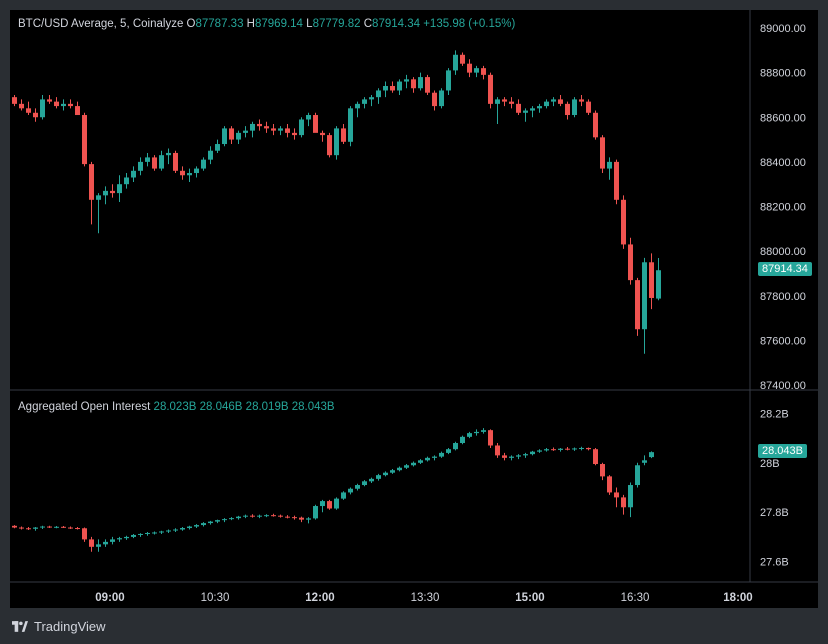  I want to click on tradingview-logo: TradingView, so click(59, 626).